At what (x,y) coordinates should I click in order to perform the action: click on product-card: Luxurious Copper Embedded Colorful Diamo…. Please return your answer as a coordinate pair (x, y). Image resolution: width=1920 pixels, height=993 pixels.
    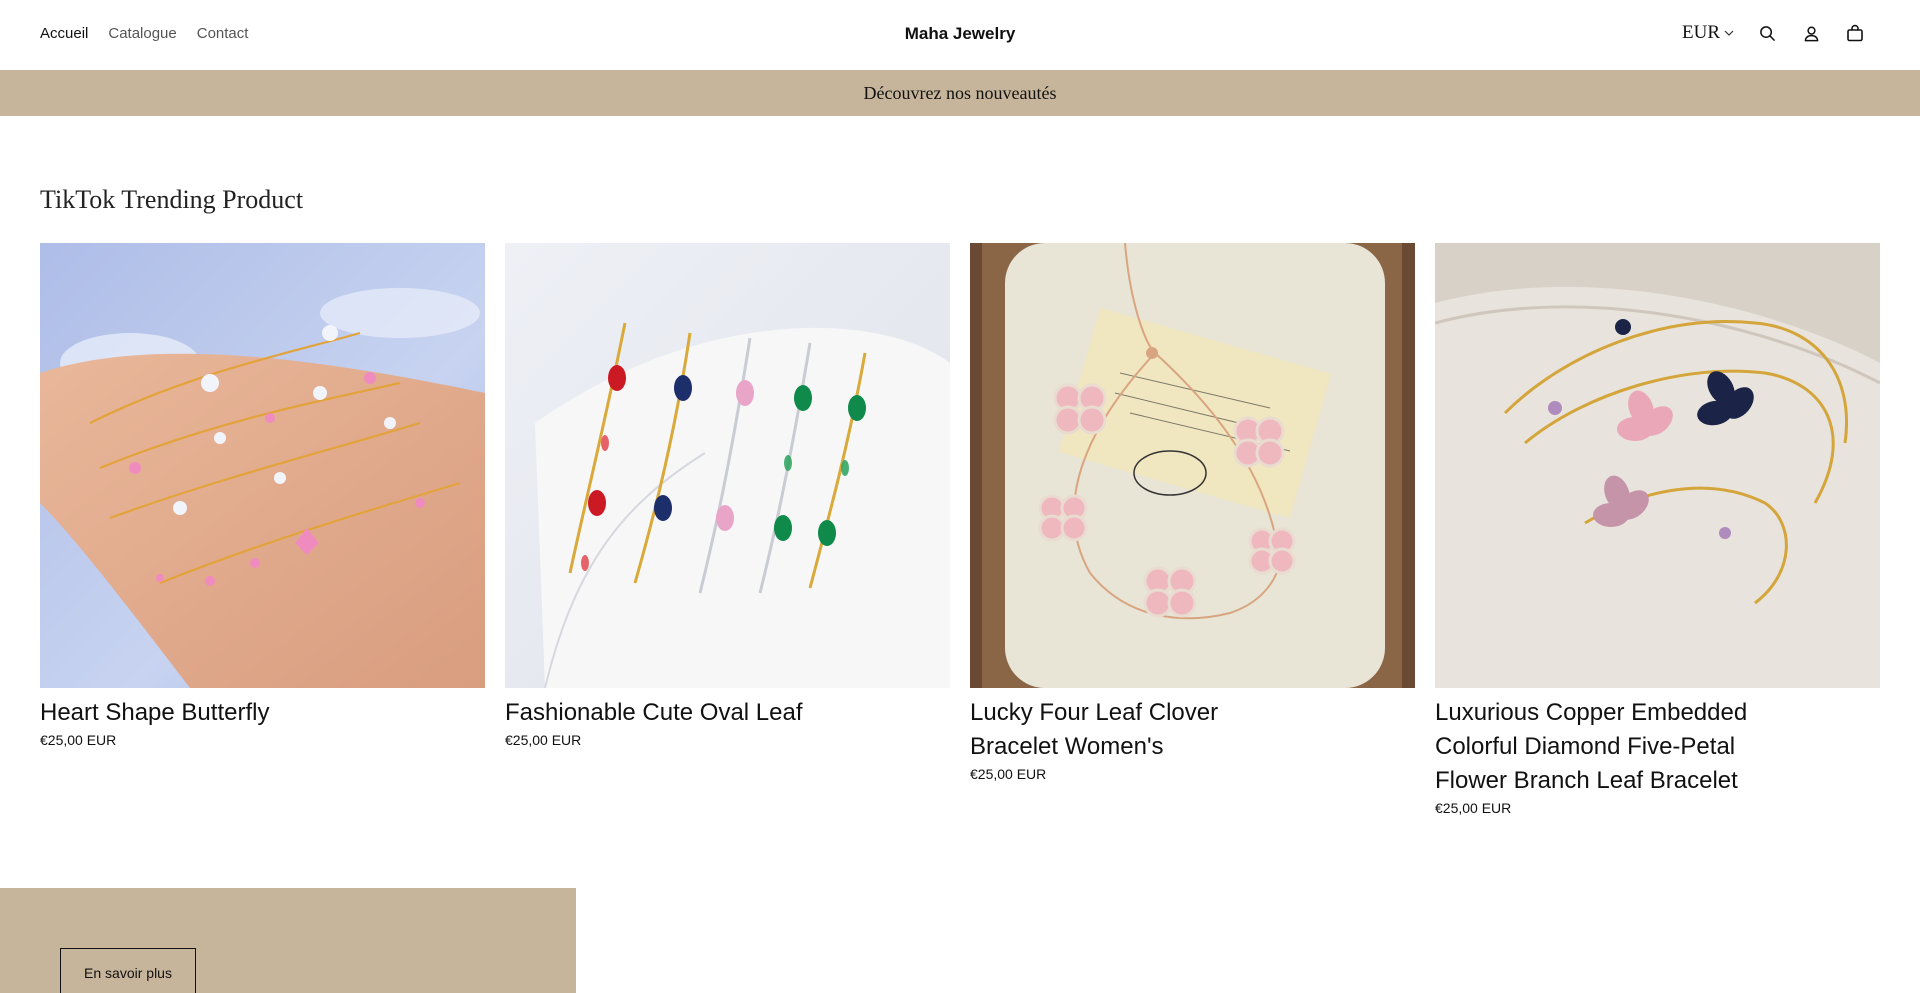
    Looking at the image, I should click on (1657, 529).